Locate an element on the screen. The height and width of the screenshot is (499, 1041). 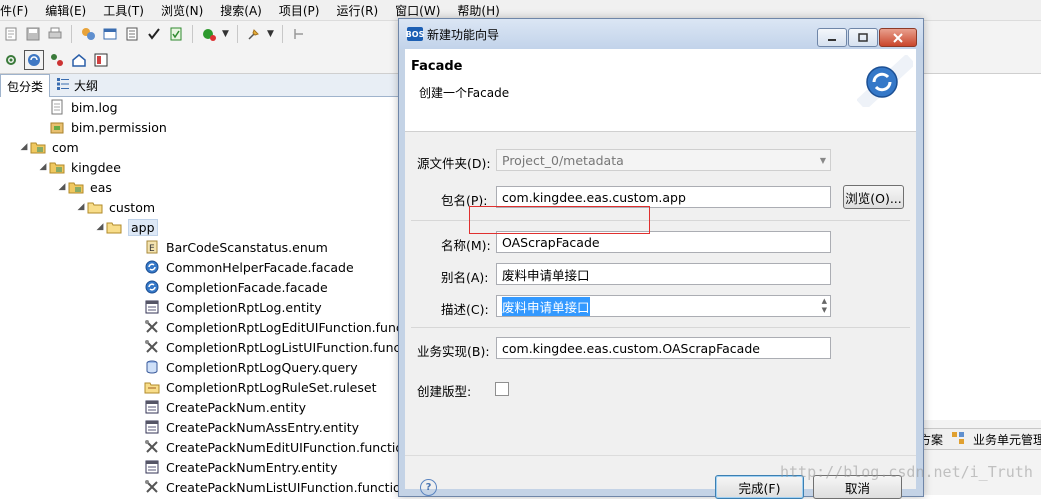
tree-item: CompletionFacade.facade is located at coordinates (230, 287).